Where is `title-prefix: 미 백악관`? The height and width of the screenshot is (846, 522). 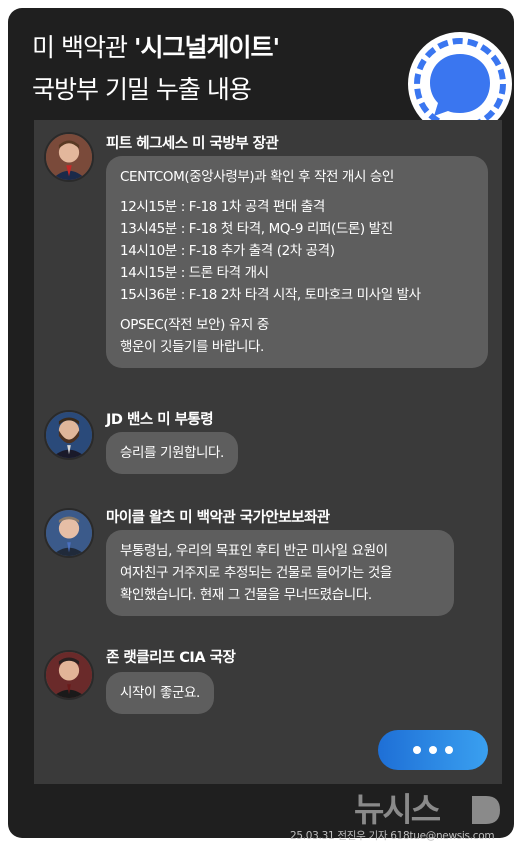
title-prefix: 미 백악관 is located at coordinates (83, 47).